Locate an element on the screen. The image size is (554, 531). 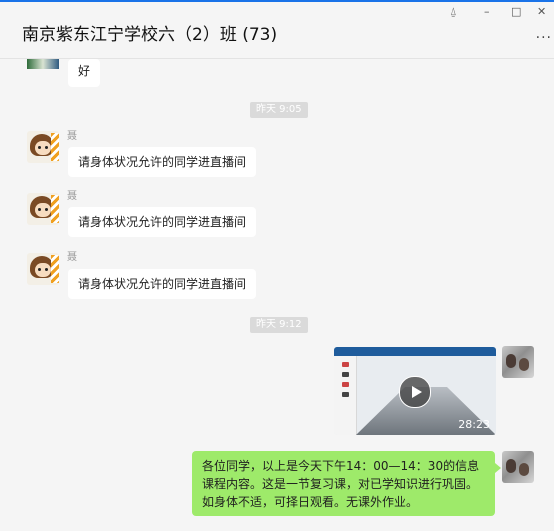
maximize-icon: □ is located at coordinates (516, 11).